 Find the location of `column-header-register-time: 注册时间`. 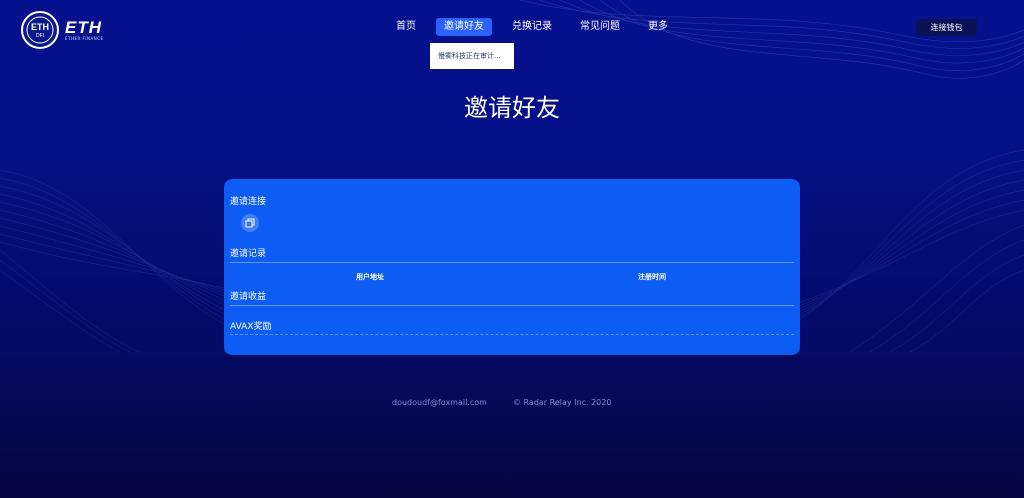

column-header-register-time: 注册时间 is located at coordinates (652, 277).